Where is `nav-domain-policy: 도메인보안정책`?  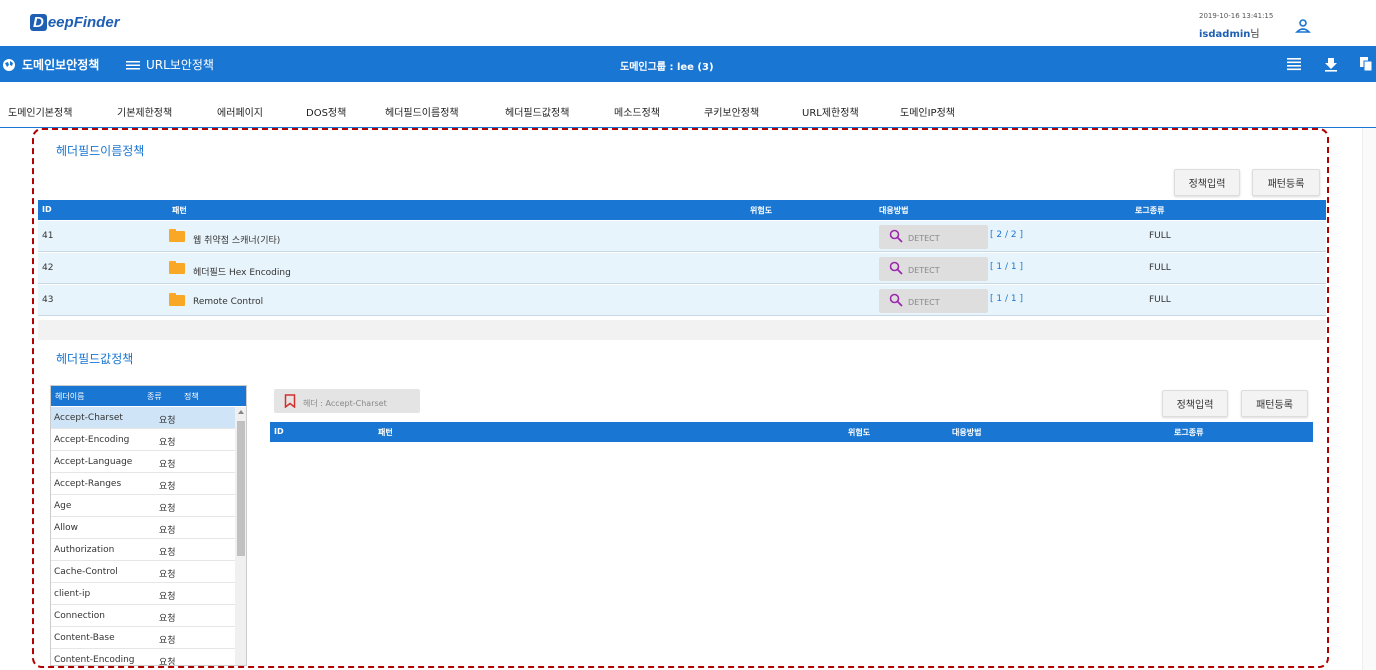 nav-domain-policy: 도메인보안정책 is located at coordinates (50, 64).